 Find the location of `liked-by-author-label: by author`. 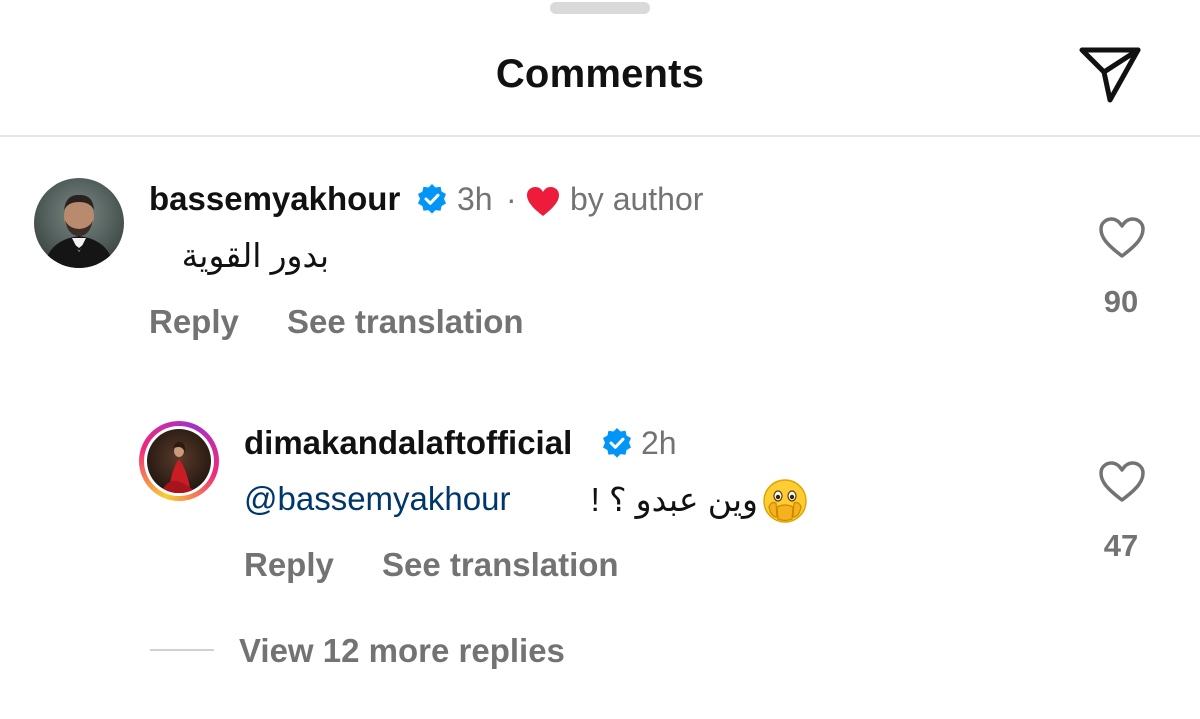

liked-by-author-label: by author is located at coordinates (637, 199).